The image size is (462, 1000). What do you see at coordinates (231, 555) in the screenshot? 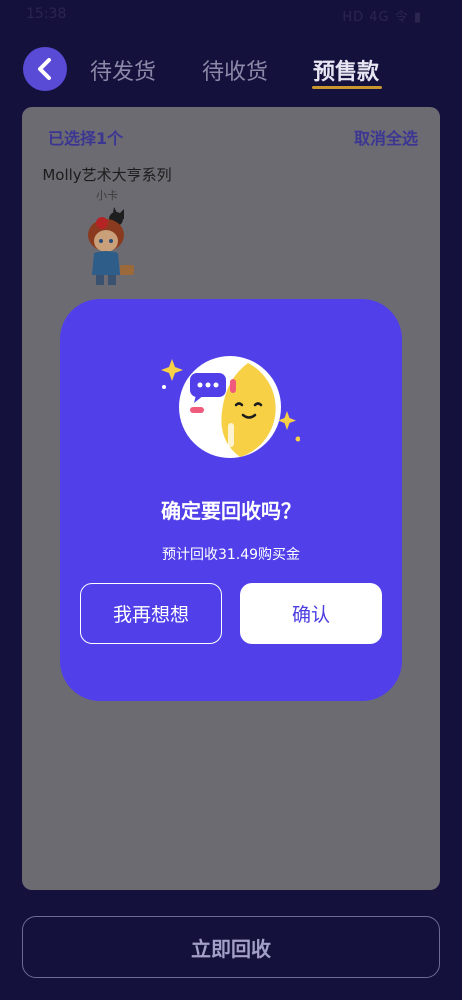
I see `dialog-description: 预计回收31.49购买金` at bounding box center [231, 555].